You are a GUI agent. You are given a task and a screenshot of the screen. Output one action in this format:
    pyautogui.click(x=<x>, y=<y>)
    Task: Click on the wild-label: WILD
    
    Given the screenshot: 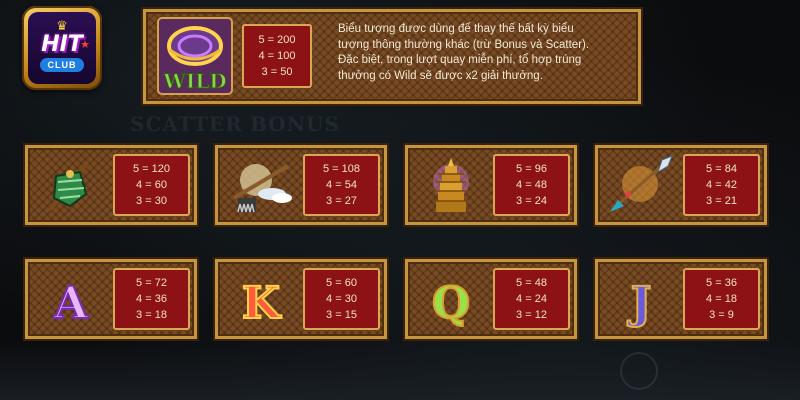 What is the action you would take?
    pyautogui.click(x=194, y=81)
    